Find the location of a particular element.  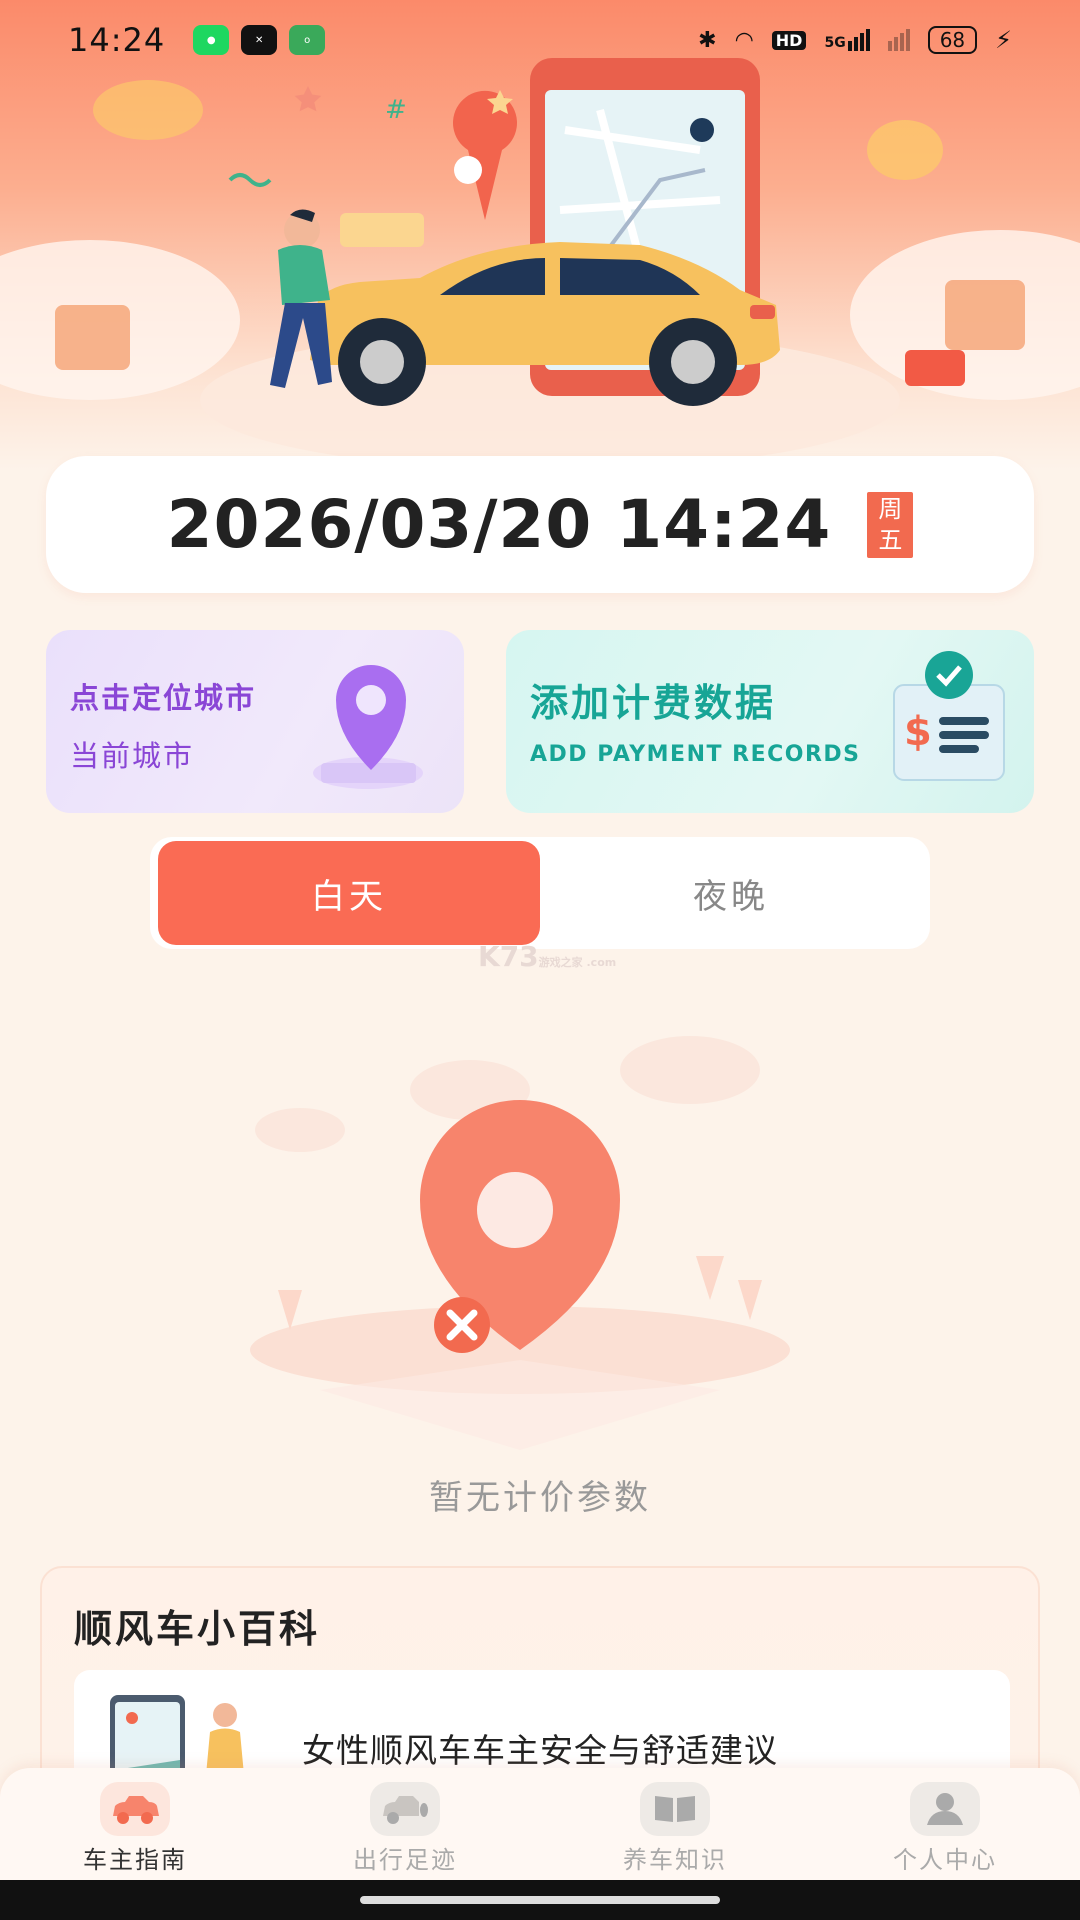

tab-personal-center: 个人中心 is located at coordinates (945, 1824).